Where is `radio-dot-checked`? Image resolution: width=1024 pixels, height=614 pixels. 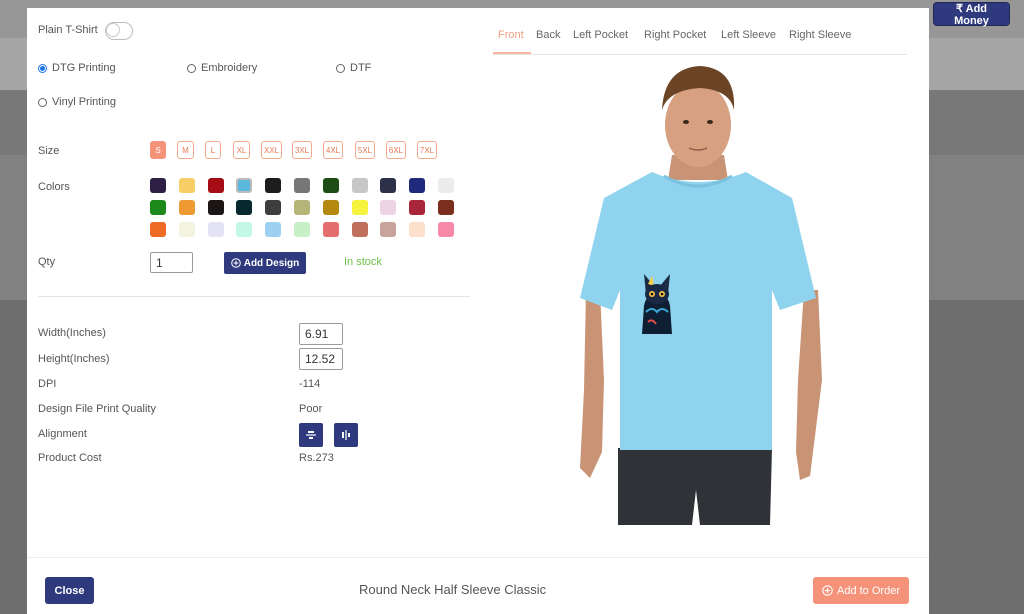
radio-dot-checked is located at coordinates (42, 68).